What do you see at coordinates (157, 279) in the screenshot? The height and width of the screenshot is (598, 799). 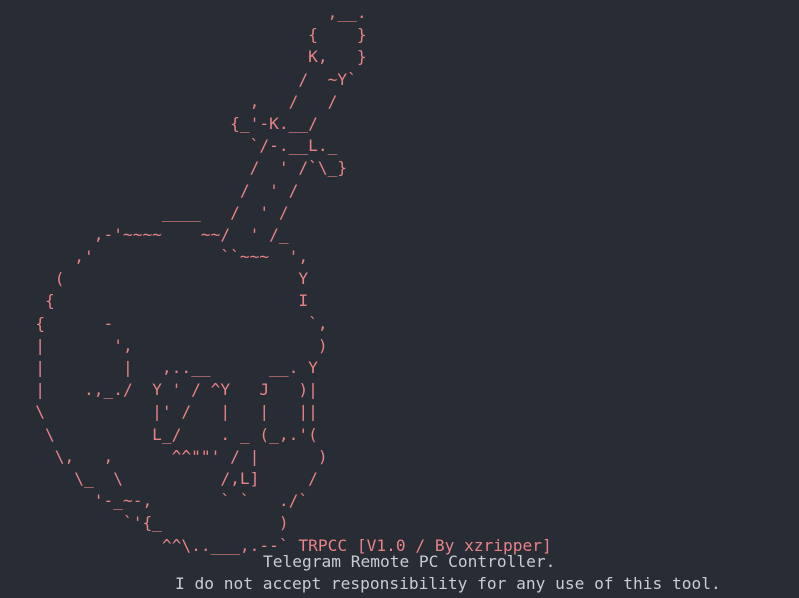 I see `art-line: ( Y` at bounding box center [157, 279].